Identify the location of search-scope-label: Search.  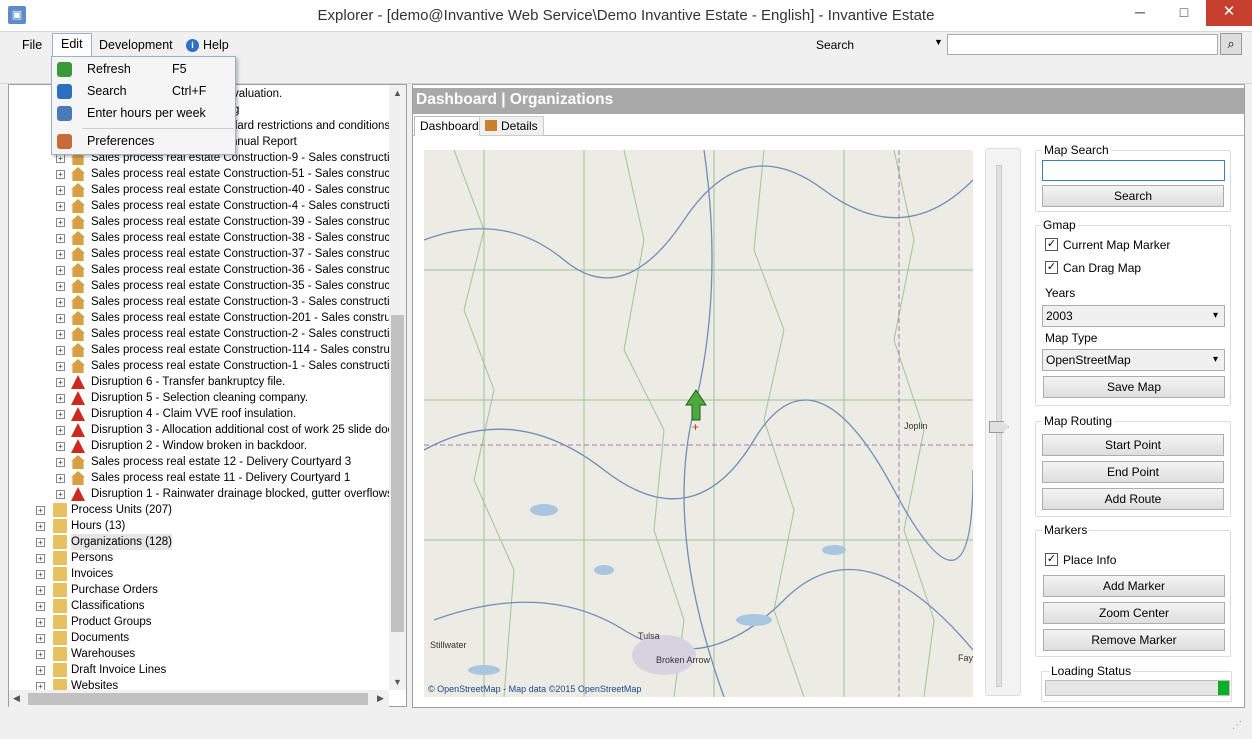
(835, 45).